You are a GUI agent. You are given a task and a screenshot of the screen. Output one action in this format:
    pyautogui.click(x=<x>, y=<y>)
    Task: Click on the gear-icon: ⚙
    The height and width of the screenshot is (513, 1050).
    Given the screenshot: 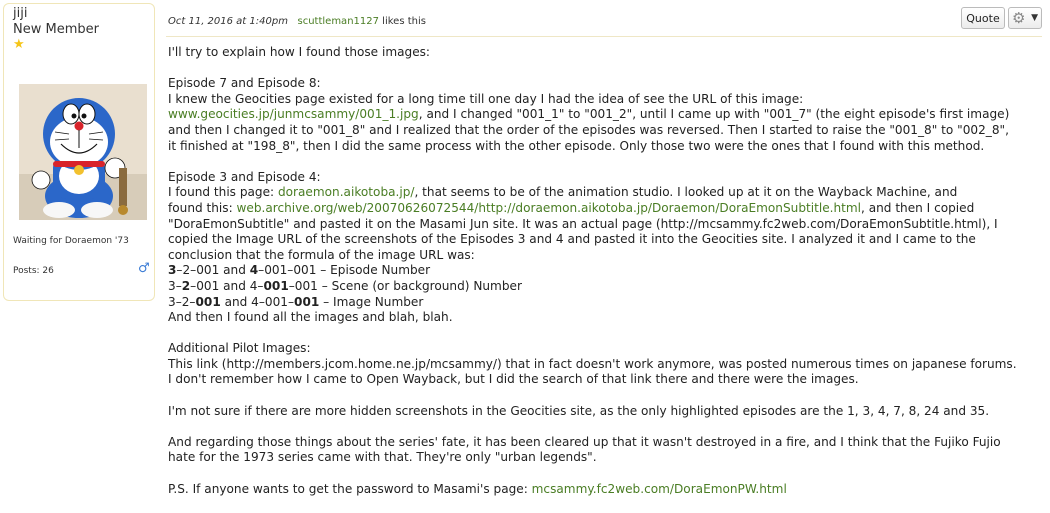 What is the action you would take?
    pyautogui.click(x=1019, y=18)
    